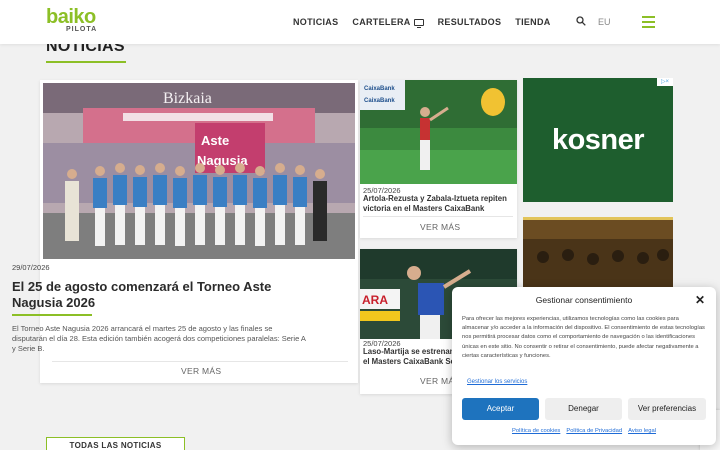 The width and height of the screenshot is (720, 450). I want to click on main-nav: NOTICIAS CARTELERA RESULTADOS TIENDA, so click(429, 22).